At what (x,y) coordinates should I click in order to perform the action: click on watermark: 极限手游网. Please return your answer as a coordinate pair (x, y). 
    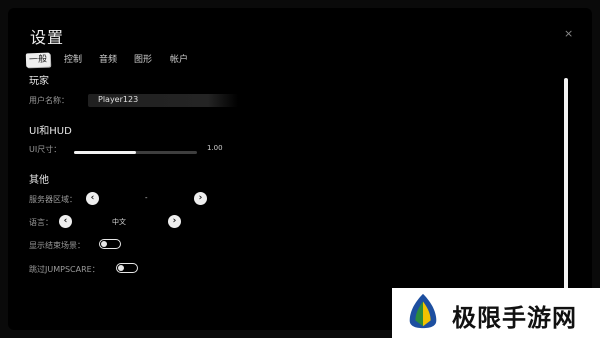
    Looking at the image, I should click on (496, 313).